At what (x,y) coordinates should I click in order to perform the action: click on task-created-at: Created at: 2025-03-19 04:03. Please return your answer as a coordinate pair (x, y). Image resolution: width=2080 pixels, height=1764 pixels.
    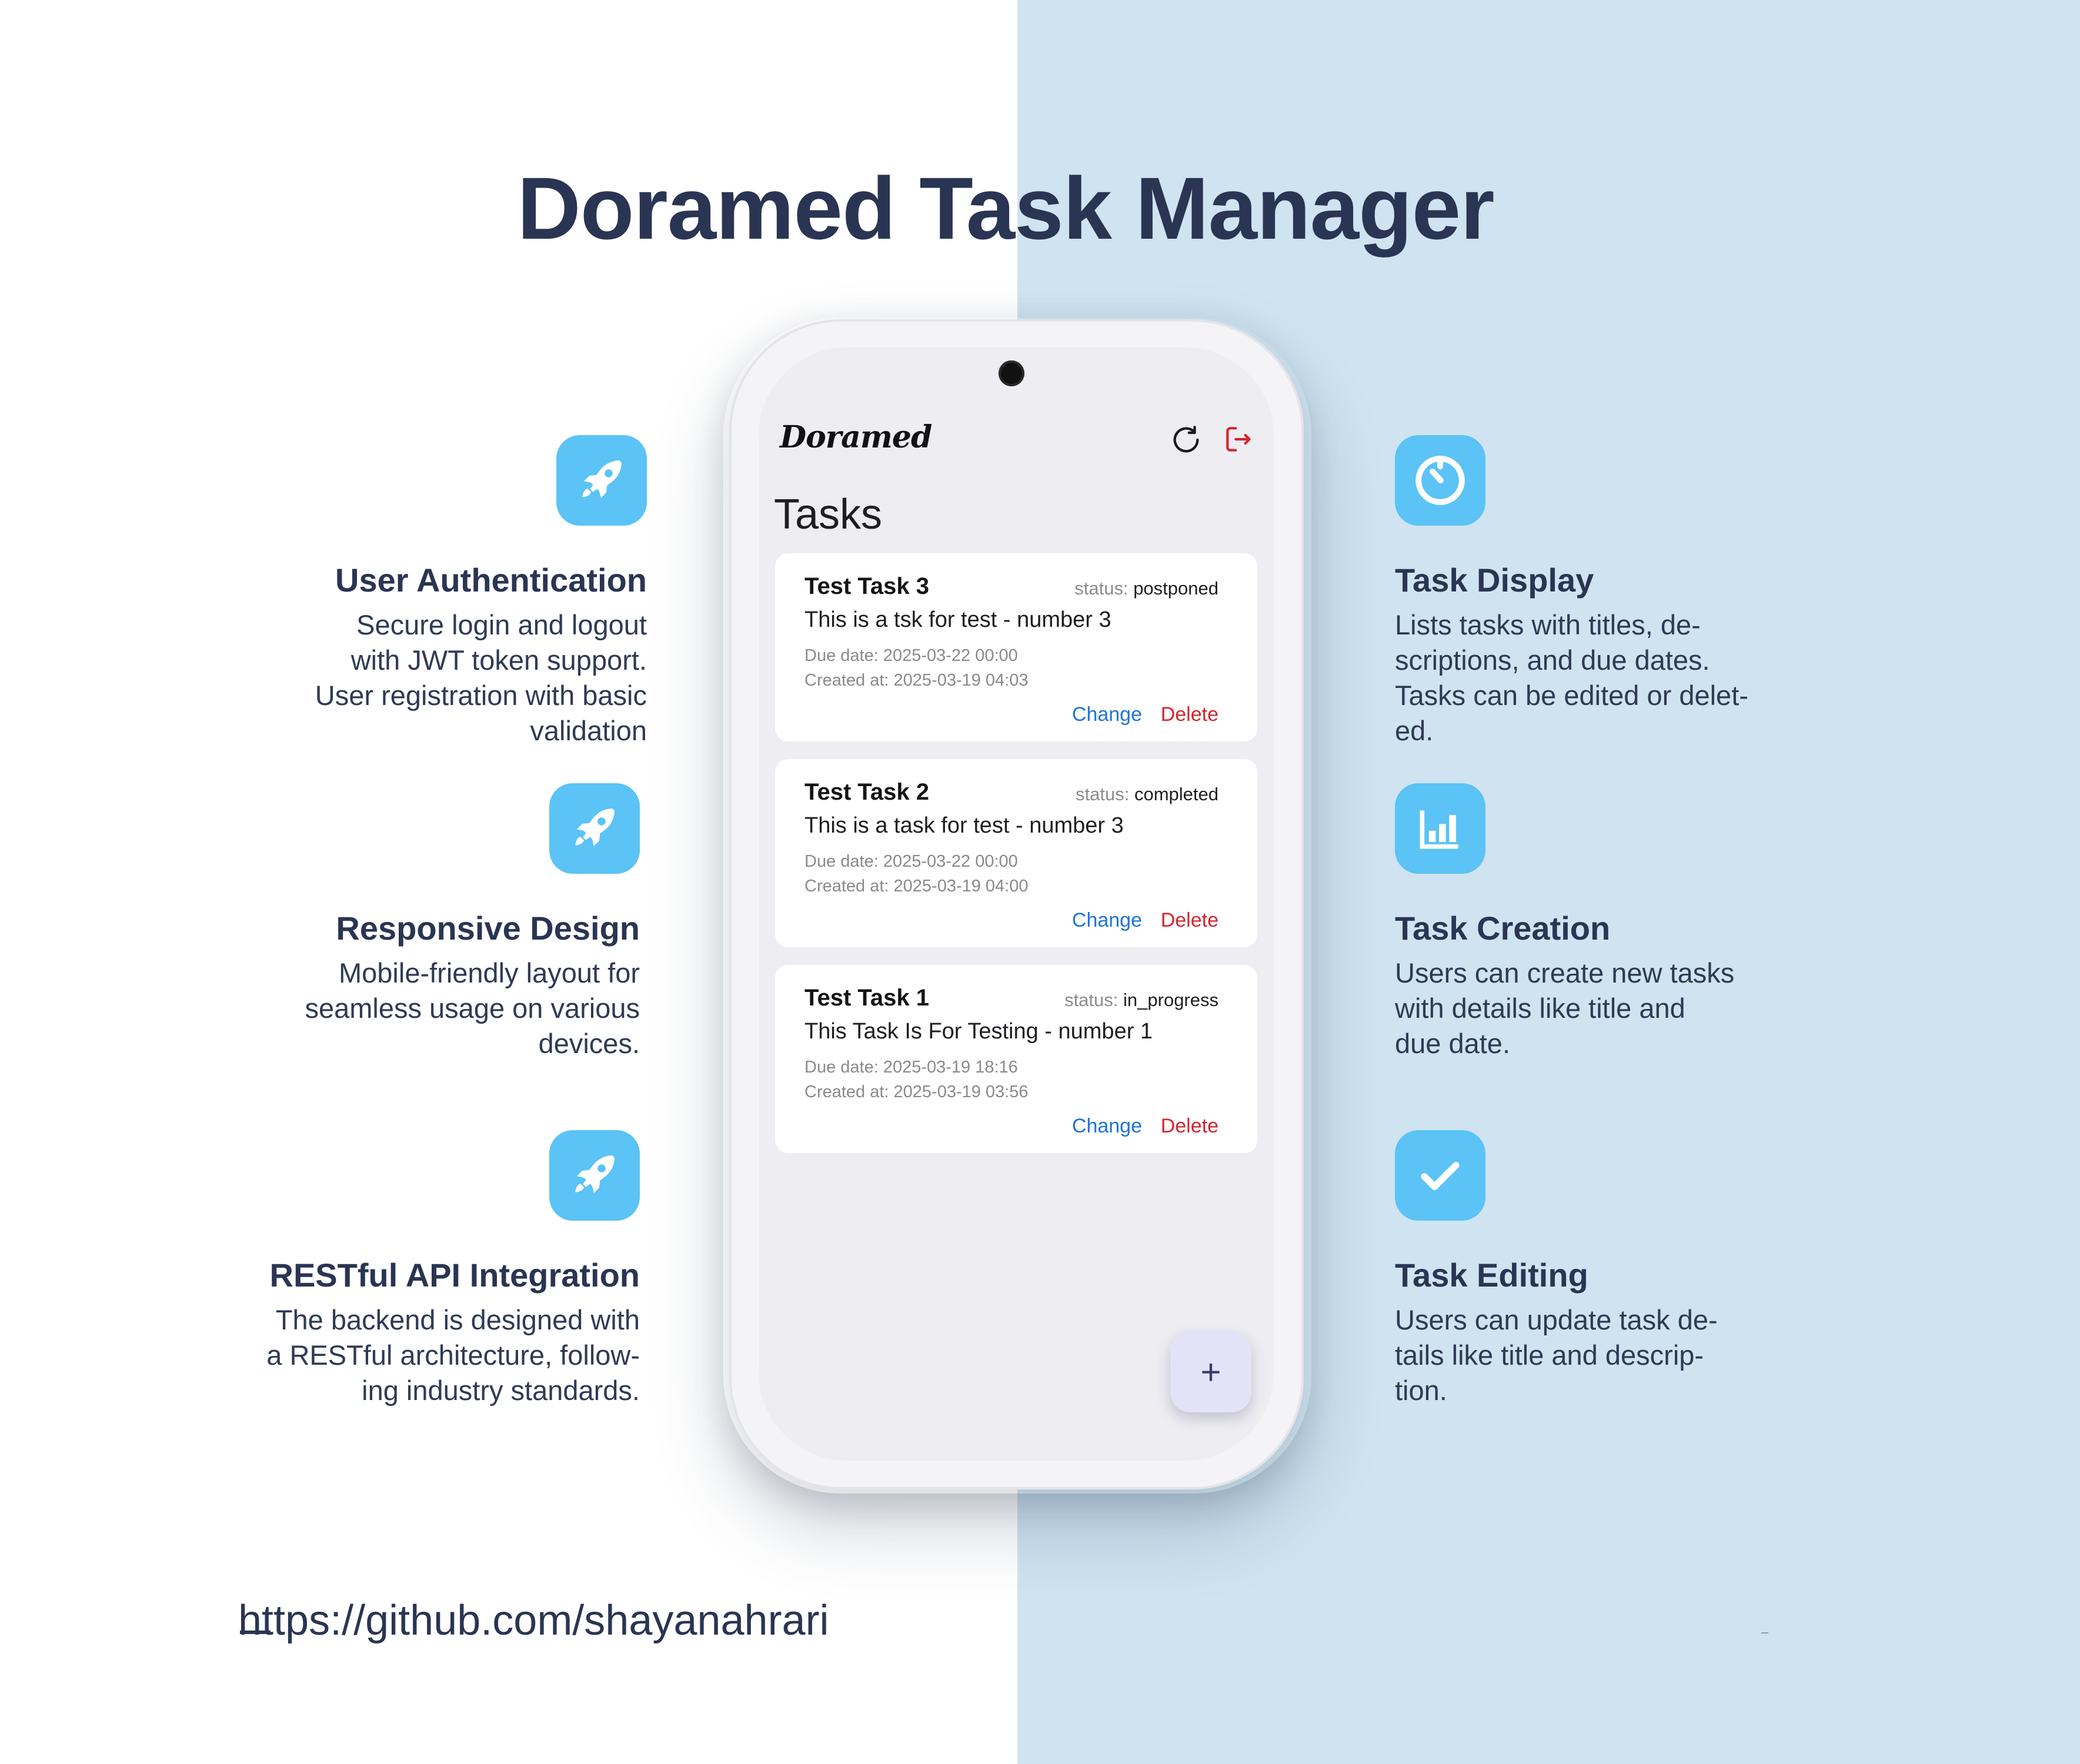
    Looking at the image, I should click on (917, 680).